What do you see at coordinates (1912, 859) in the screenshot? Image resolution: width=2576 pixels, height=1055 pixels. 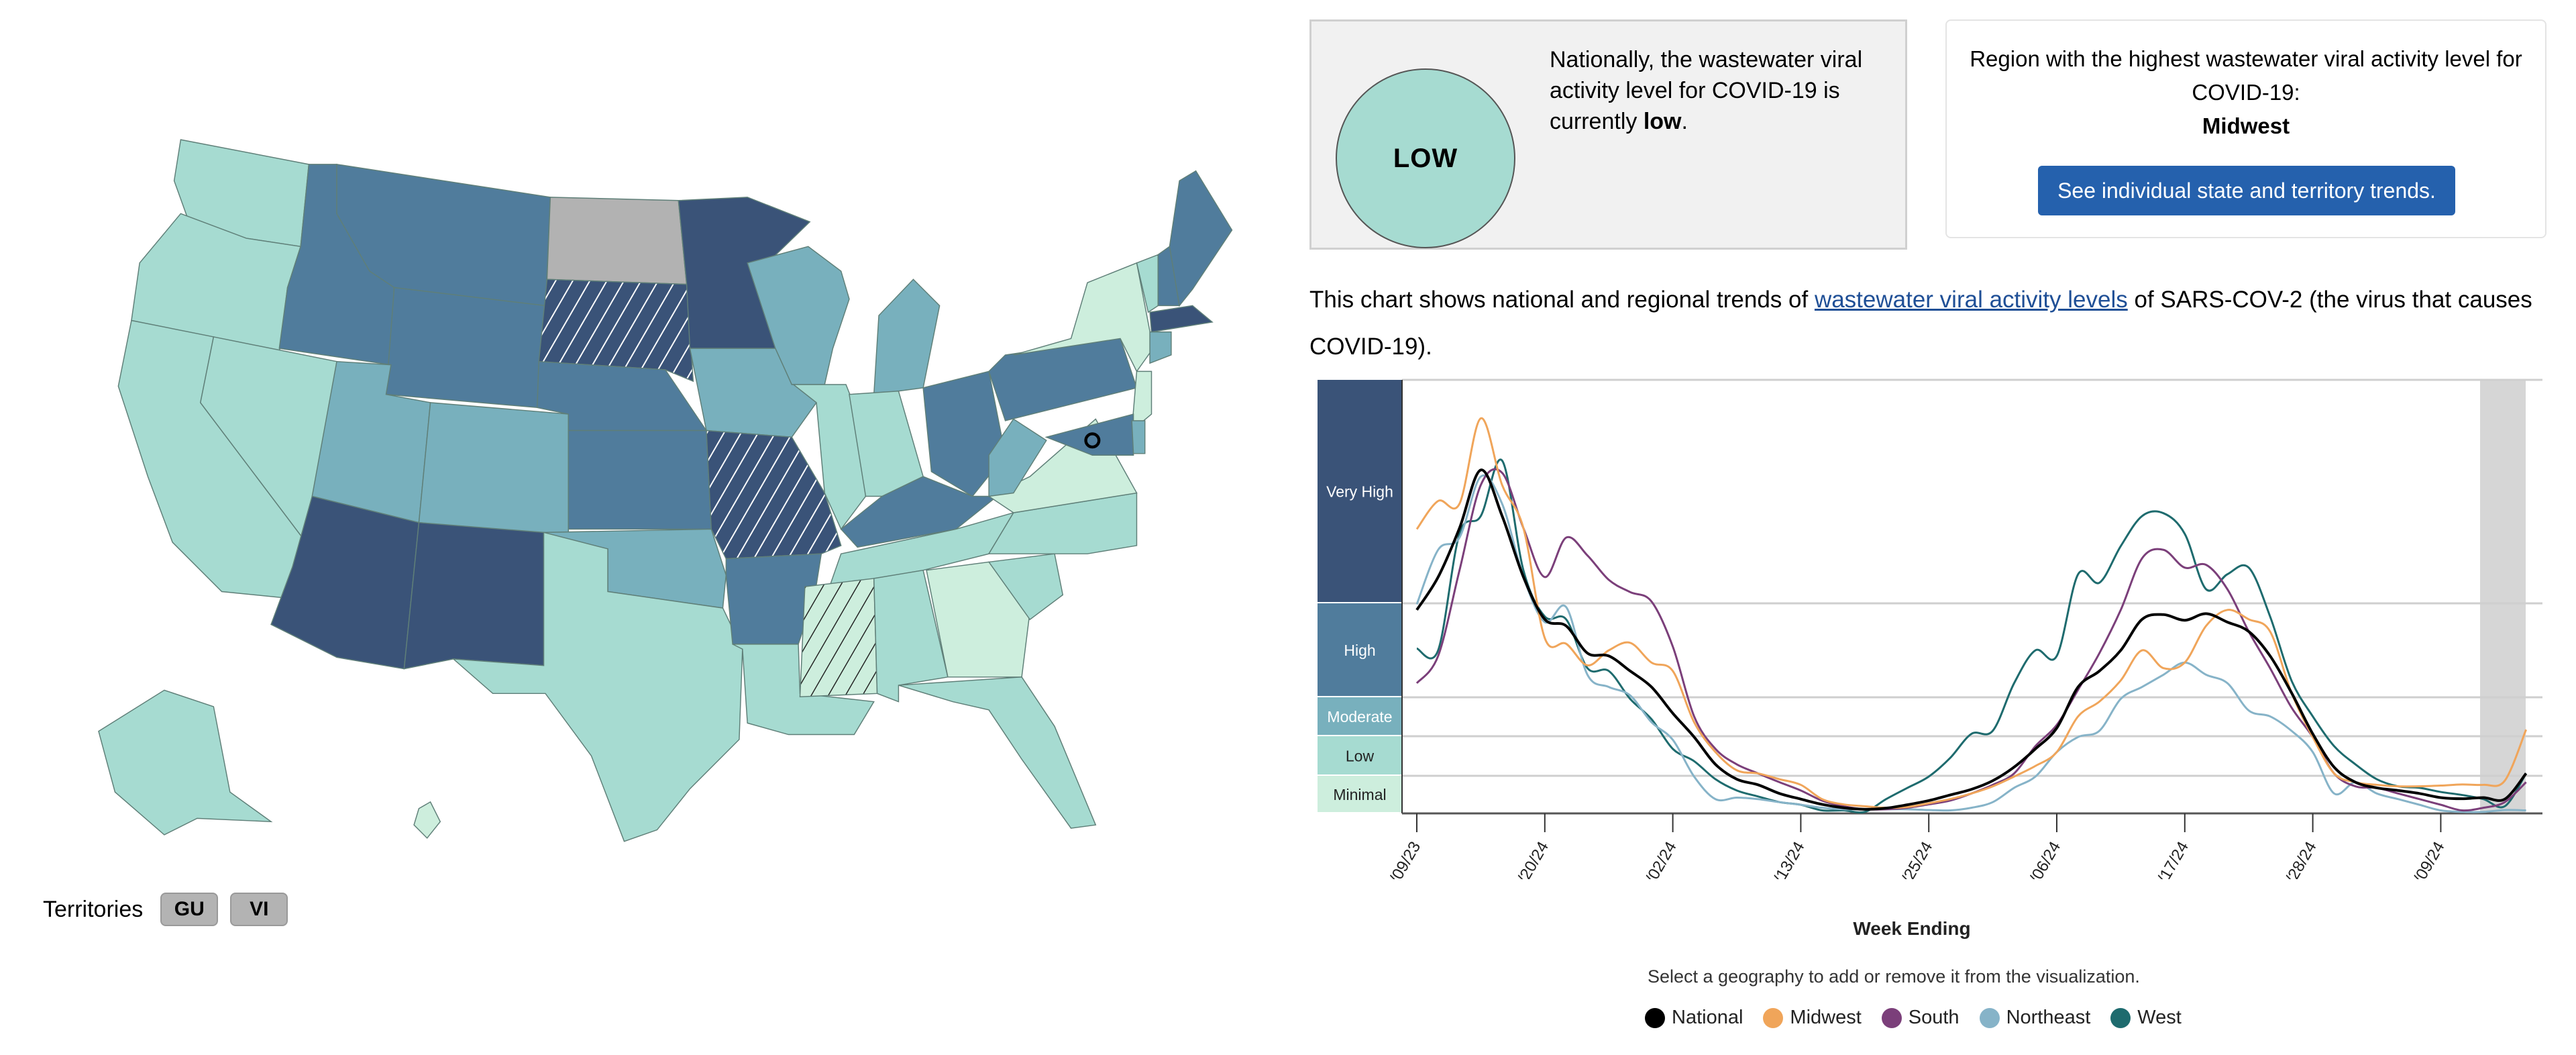 I see `x-tick-label: 05/25/24` at bounding box center [1912, 859].